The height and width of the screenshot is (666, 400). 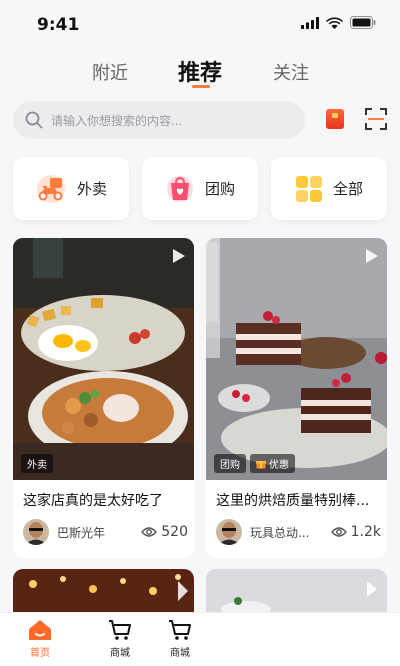 I want to click on home-icon, so click(x=40, y=630).